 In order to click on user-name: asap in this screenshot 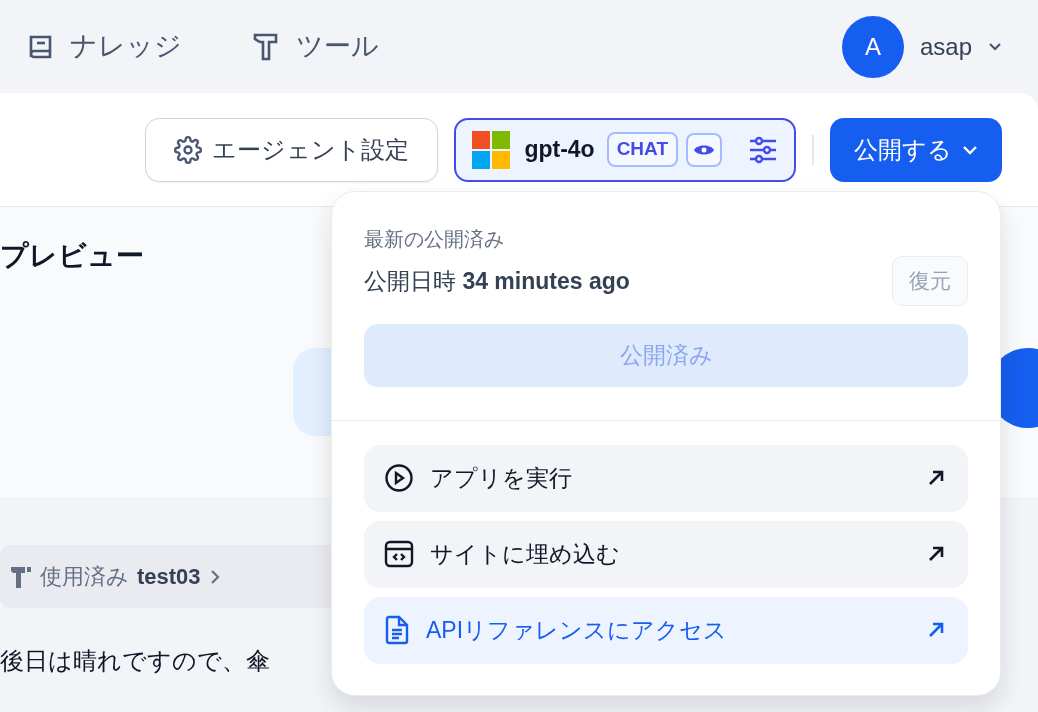, I will do `click(945, 46)`.